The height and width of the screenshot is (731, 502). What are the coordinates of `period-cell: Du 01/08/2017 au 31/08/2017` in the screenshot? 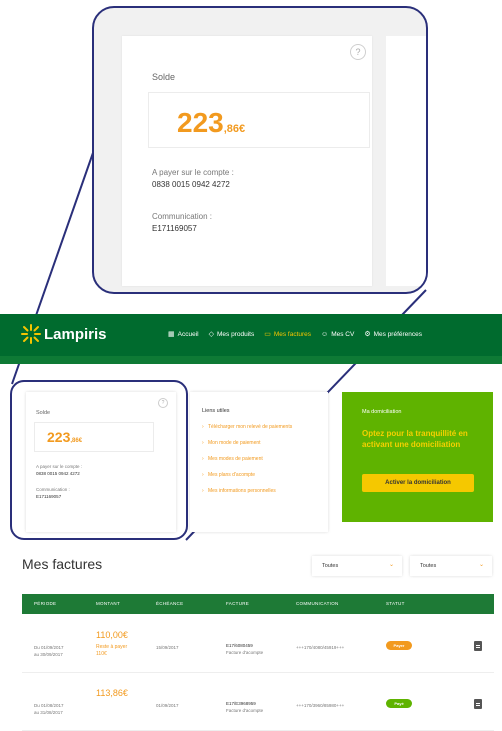 It's located at (49, 709).